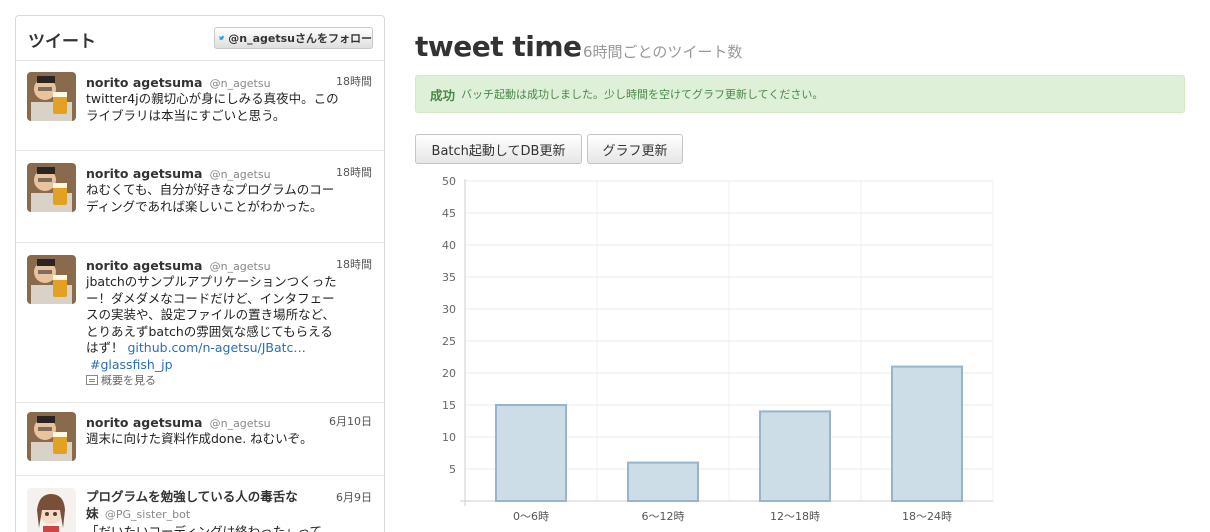 The image size is (1210, 532). I want to click on widget-title: ツイート, so click(62, 42).